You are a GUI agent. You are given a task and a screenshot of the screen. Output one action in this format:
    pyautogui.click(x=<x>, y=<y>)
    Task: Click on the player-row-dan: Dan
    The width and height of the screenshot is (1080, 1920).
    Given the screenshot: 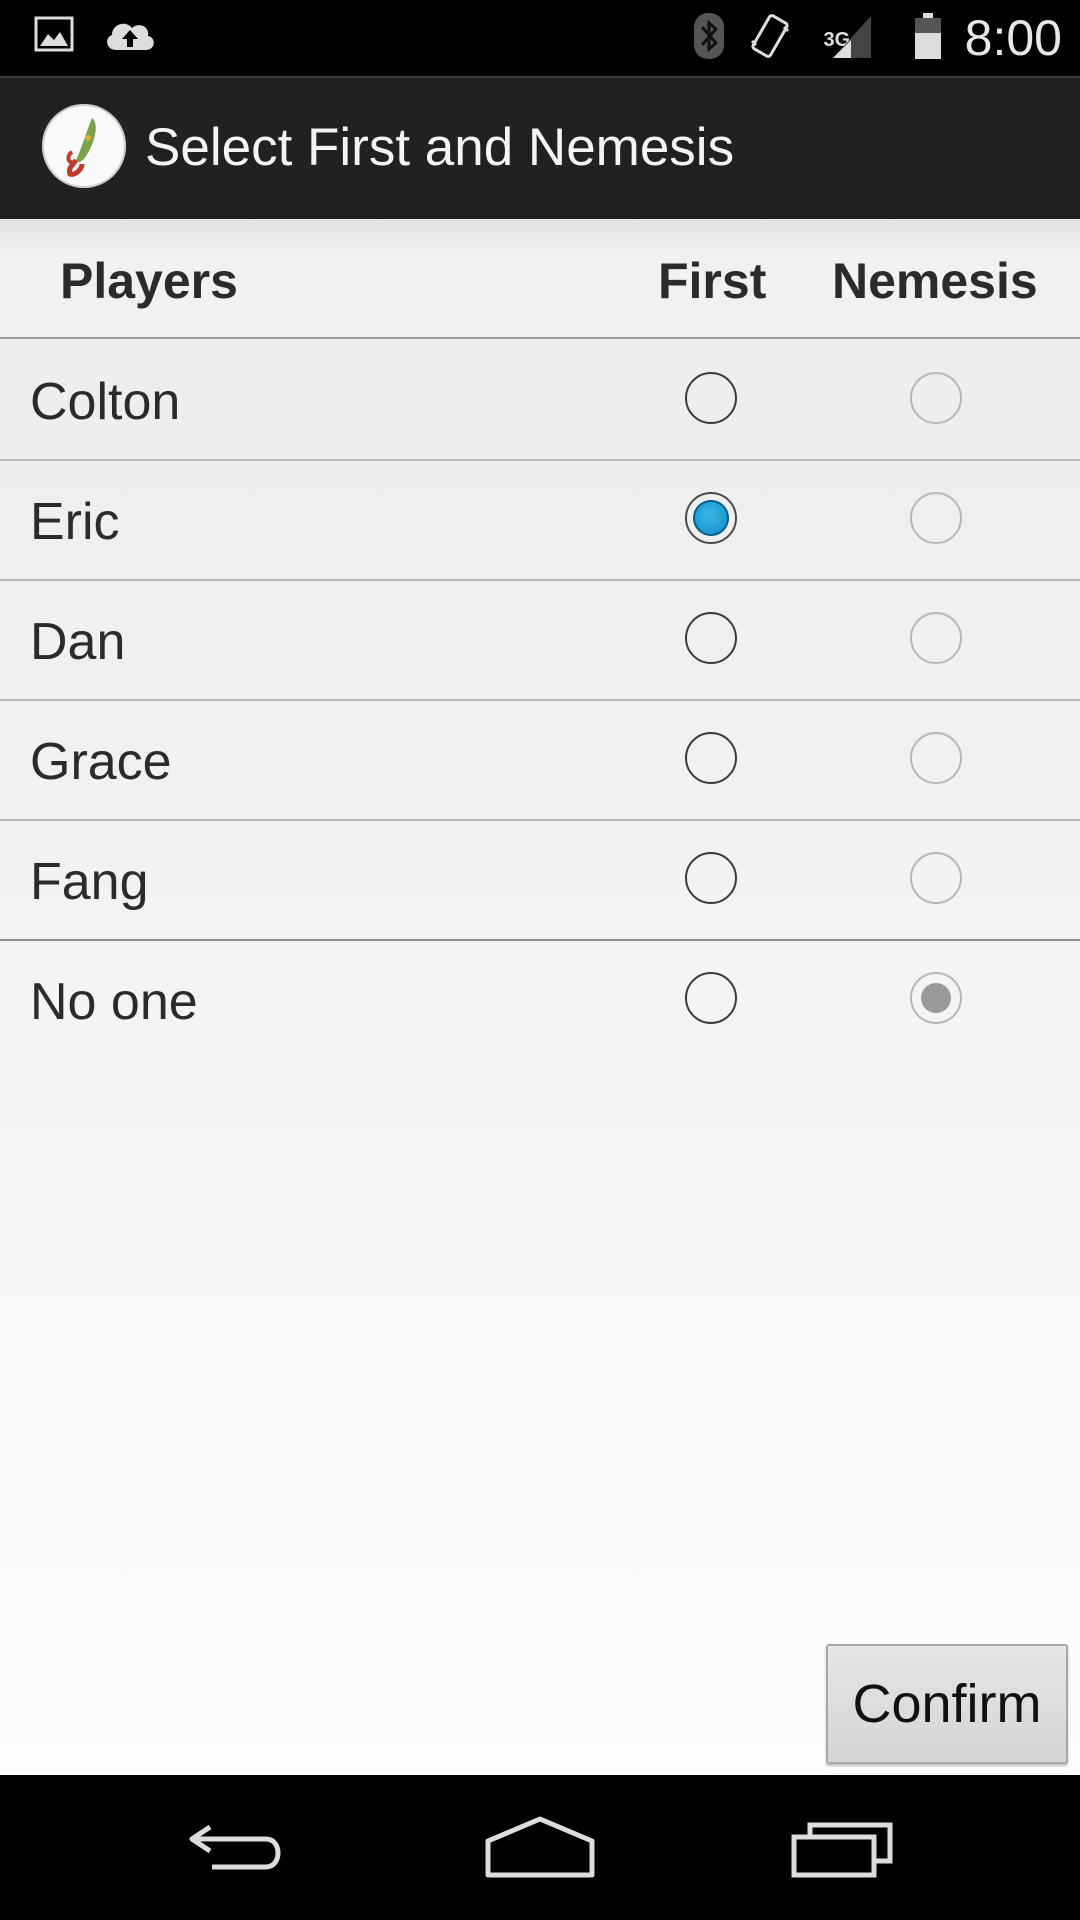 What is the action you would take?
    pyautogui.click(x=540, y=639)
    